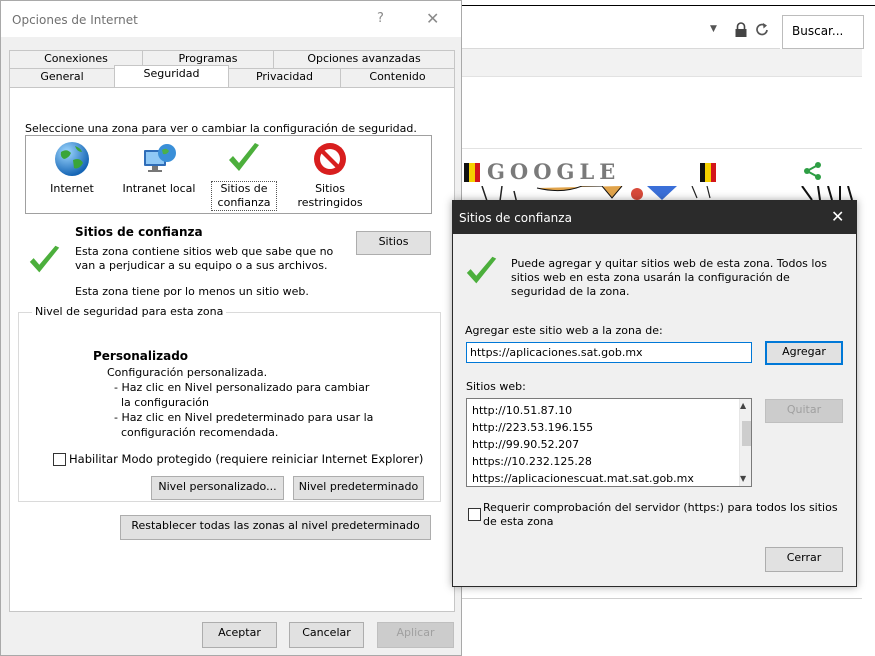 Image resolution: width=875 pixels, height=656 pixels. I want to click on tab-seguridad: Seguridad, so click(171, 76).